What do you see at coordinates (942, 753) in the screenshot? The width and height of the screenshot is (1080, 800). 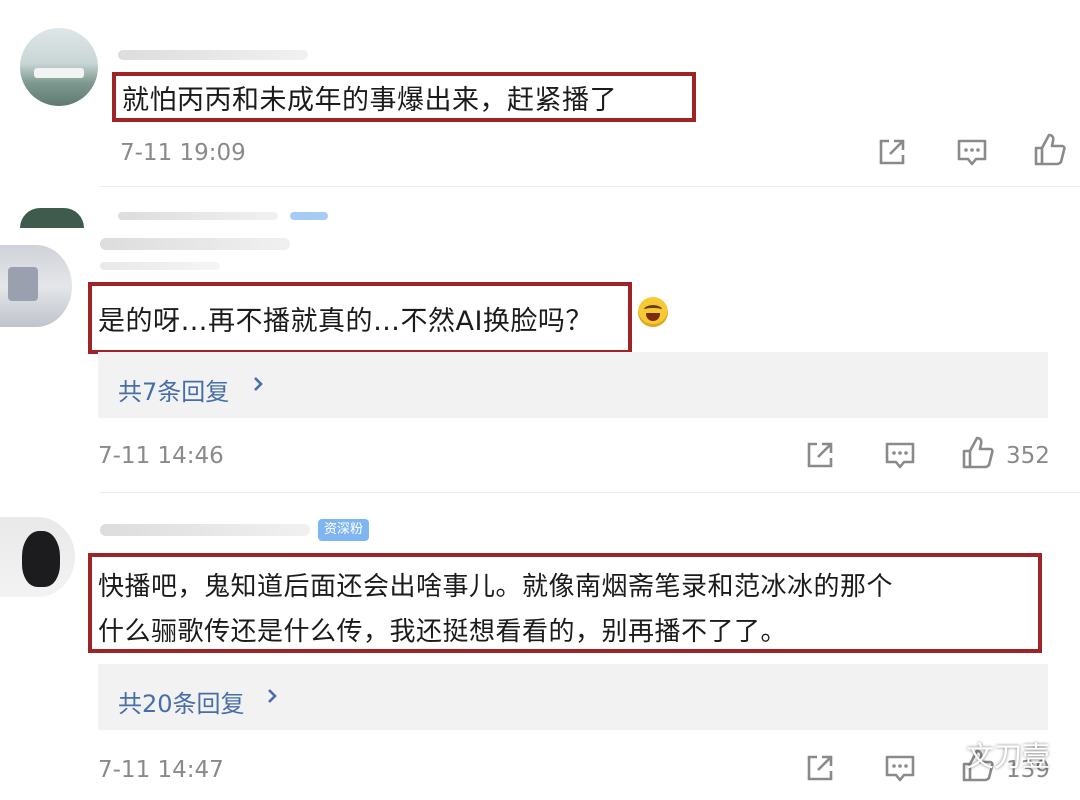 I see `wechat-logo-icon` at bounding box center [942, 753].